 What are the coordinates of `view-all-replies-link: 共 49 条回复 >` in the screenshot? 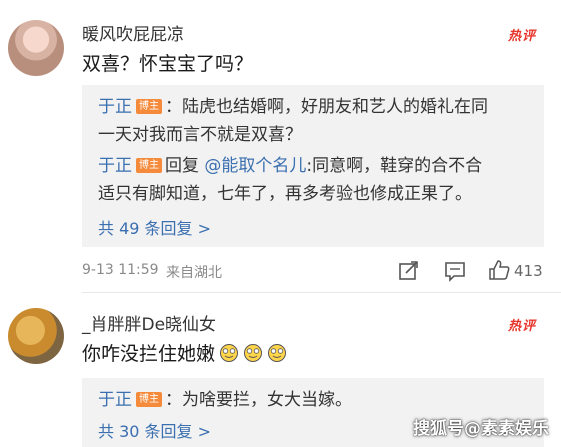 It's located at (154, 227).